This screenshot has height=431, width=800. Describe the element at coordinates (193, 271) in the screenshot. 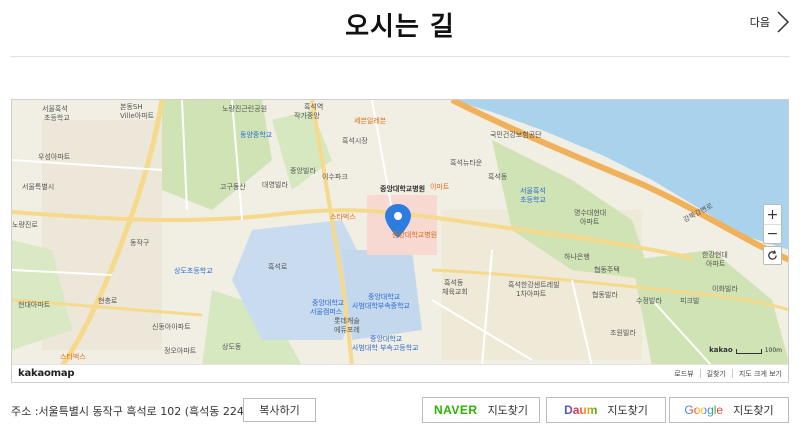

I see `map-label: 상도초등학교` at that location.